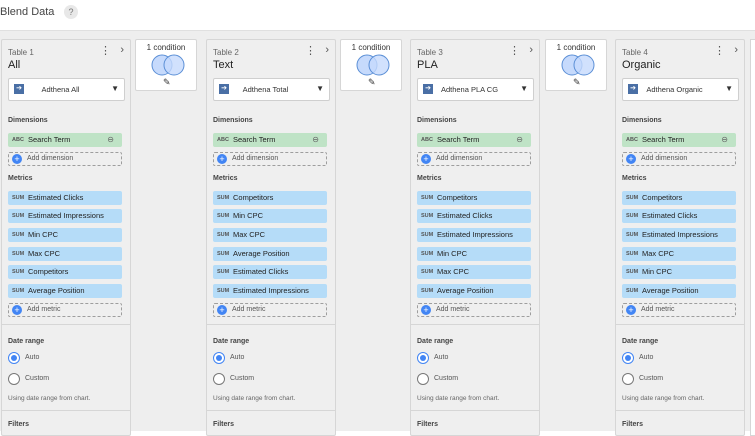  I want to click on data-source-select: ➔ Adthena Organic ▼, so click(680, 89).